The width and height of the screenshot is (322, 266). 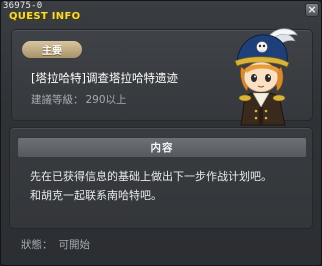 What do you see at coordinates (74, 245) in the screenshot?
I see `status-value: 可開始` at bounding box center [74, 245].